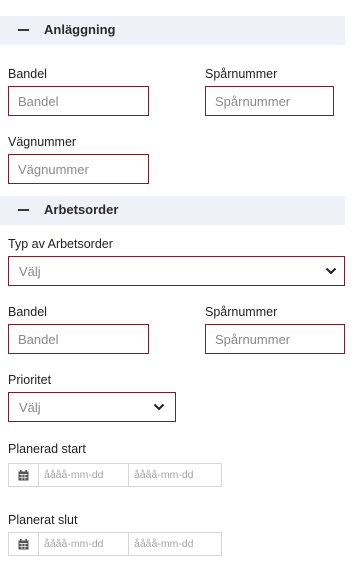 The image size is (356, 564). I want to click on typ-av-arbetsorder-label: Typ av Arbetsorder, so click(60, 244).